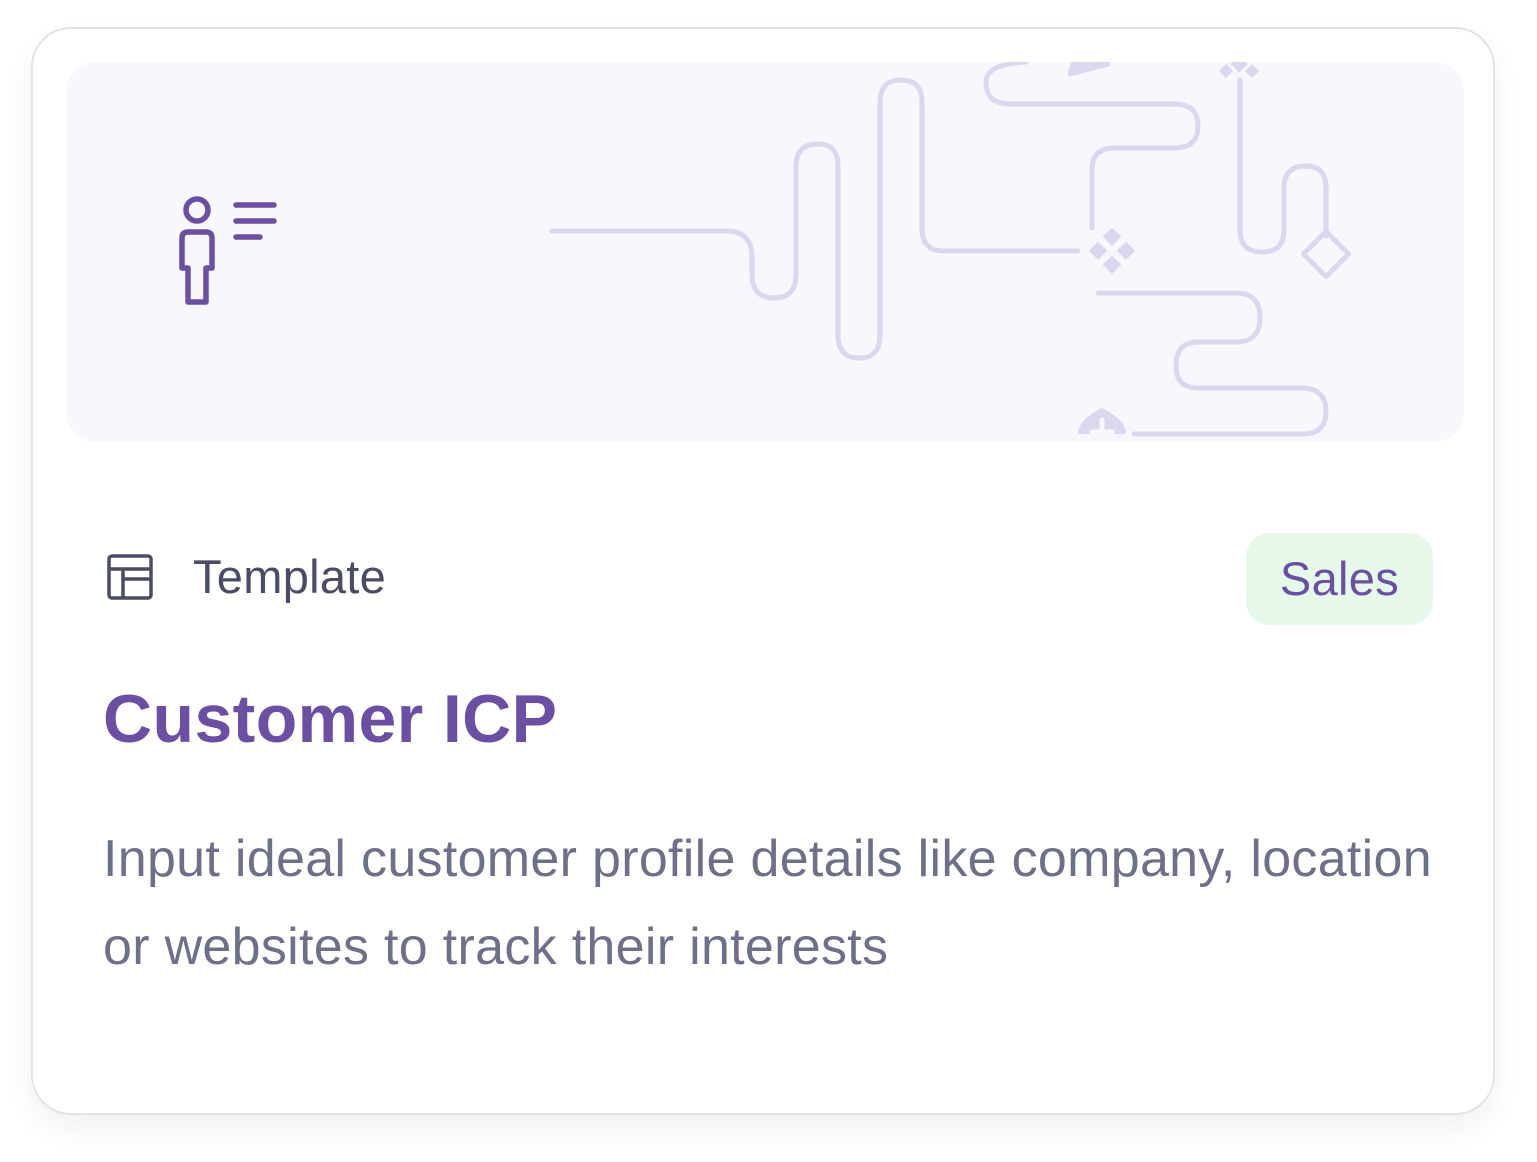 This screenshot has height=1162, width=1537. What do you see at coordinates (768, 577) in the screenshot?
I see `card-meta-row: Template Sales` at bounding box center [768, 577].